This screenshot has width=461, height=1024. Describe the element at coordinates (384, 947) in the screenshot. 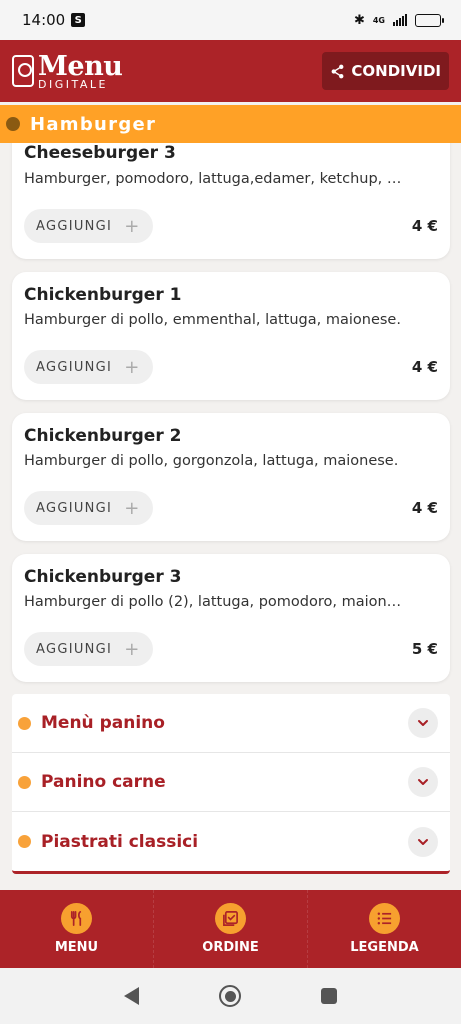

I see `nav-label: LEGENDA` at that location.